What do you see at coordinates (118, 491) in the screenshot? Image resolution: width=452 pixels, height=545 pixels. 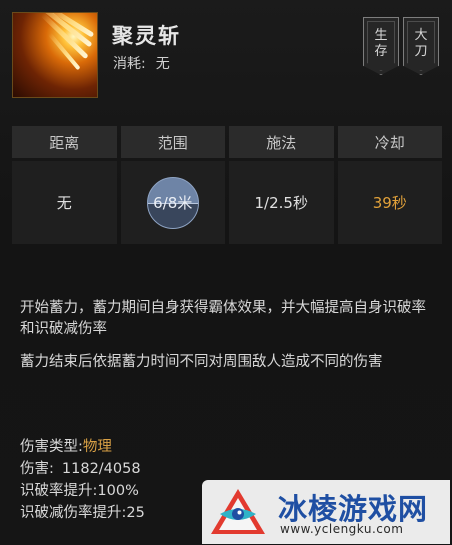 I see `attribute-value: 100%` at bounding box center [118, 491].